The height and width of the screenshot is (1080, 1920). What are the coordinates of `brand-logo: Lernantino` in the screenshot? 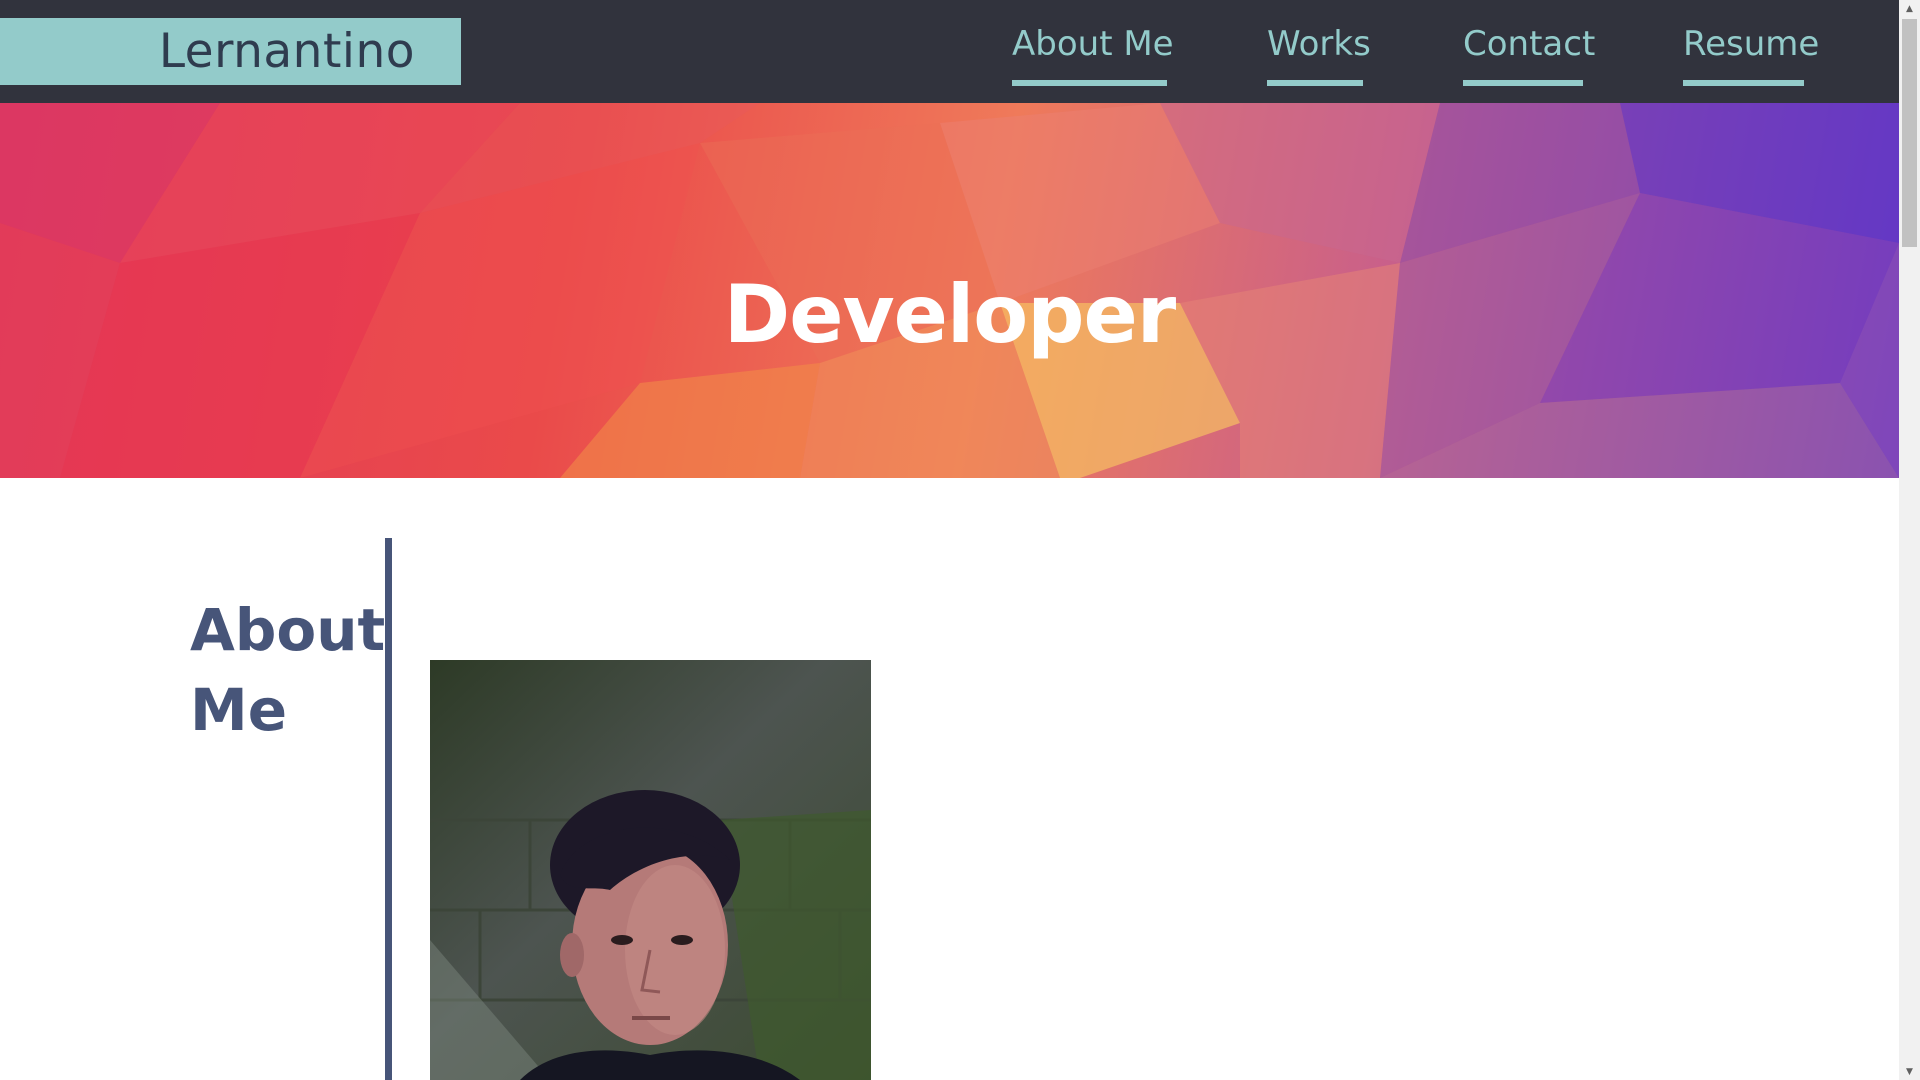 It's located at (230, 51).